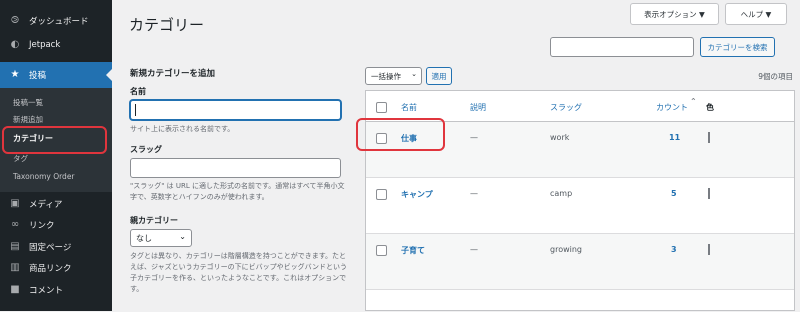 The height and width of the screenshot is (312, 800). Describe the element at coordinates (42, 226) in the screenshot. I see `menu-links-label: リンク` at that location.